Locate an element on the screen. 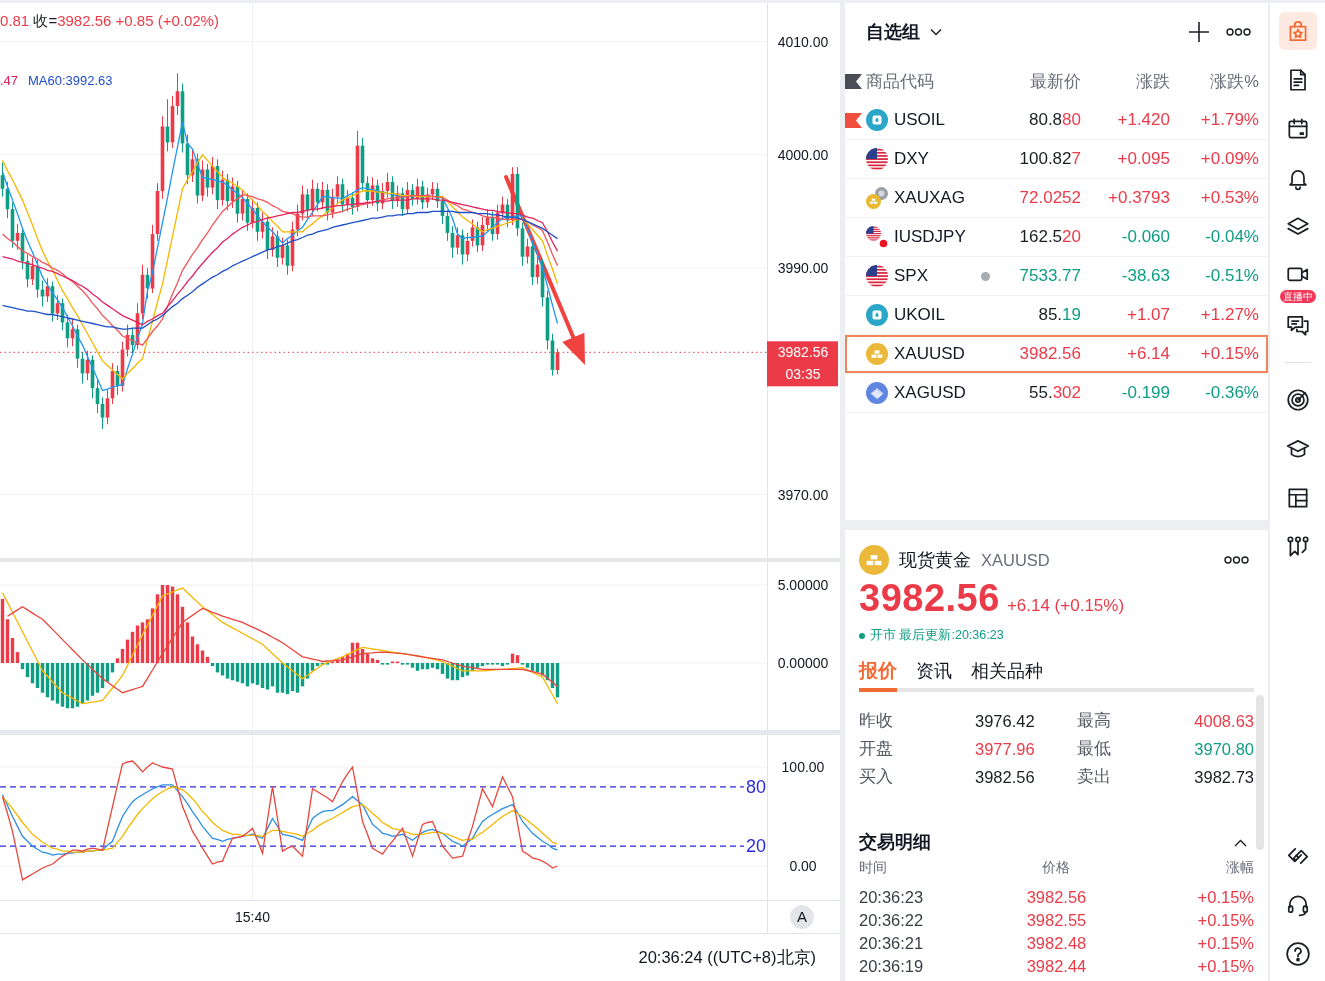  symbol-text: XAGUSD is located at coordinates (930, 393).